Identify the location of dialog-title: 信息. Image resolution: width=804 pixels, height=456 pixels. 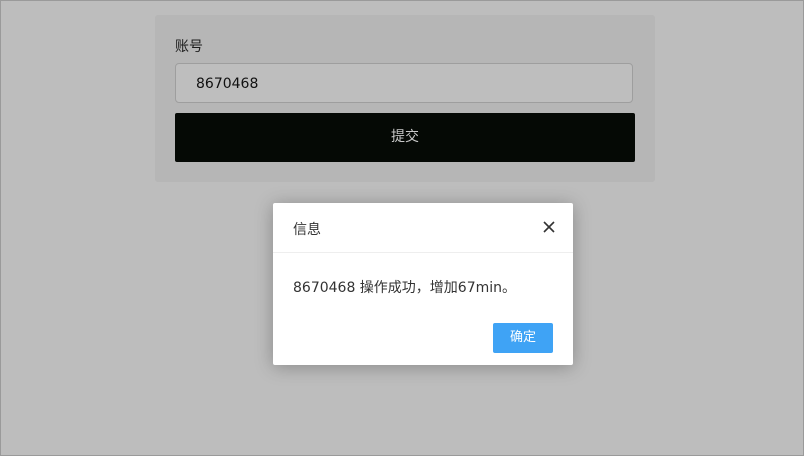
(307, 230).